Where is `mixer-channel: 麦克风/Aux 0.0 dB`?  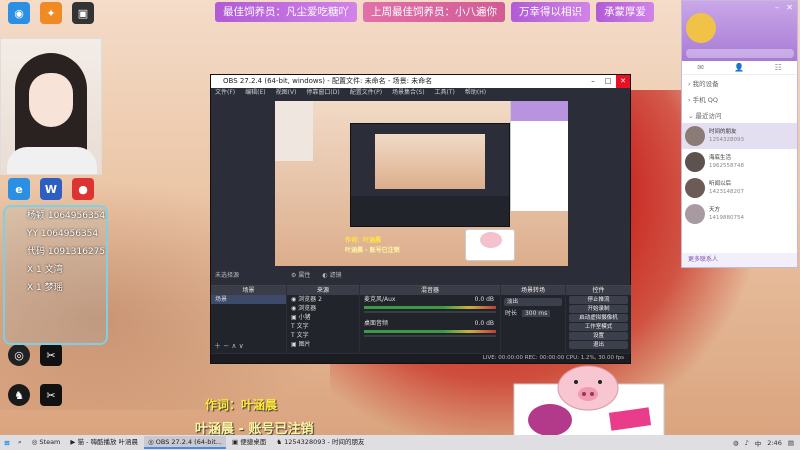 mixer-channel: 麦克风/Aux 0.0 dB is located at coordinates (430, 299).